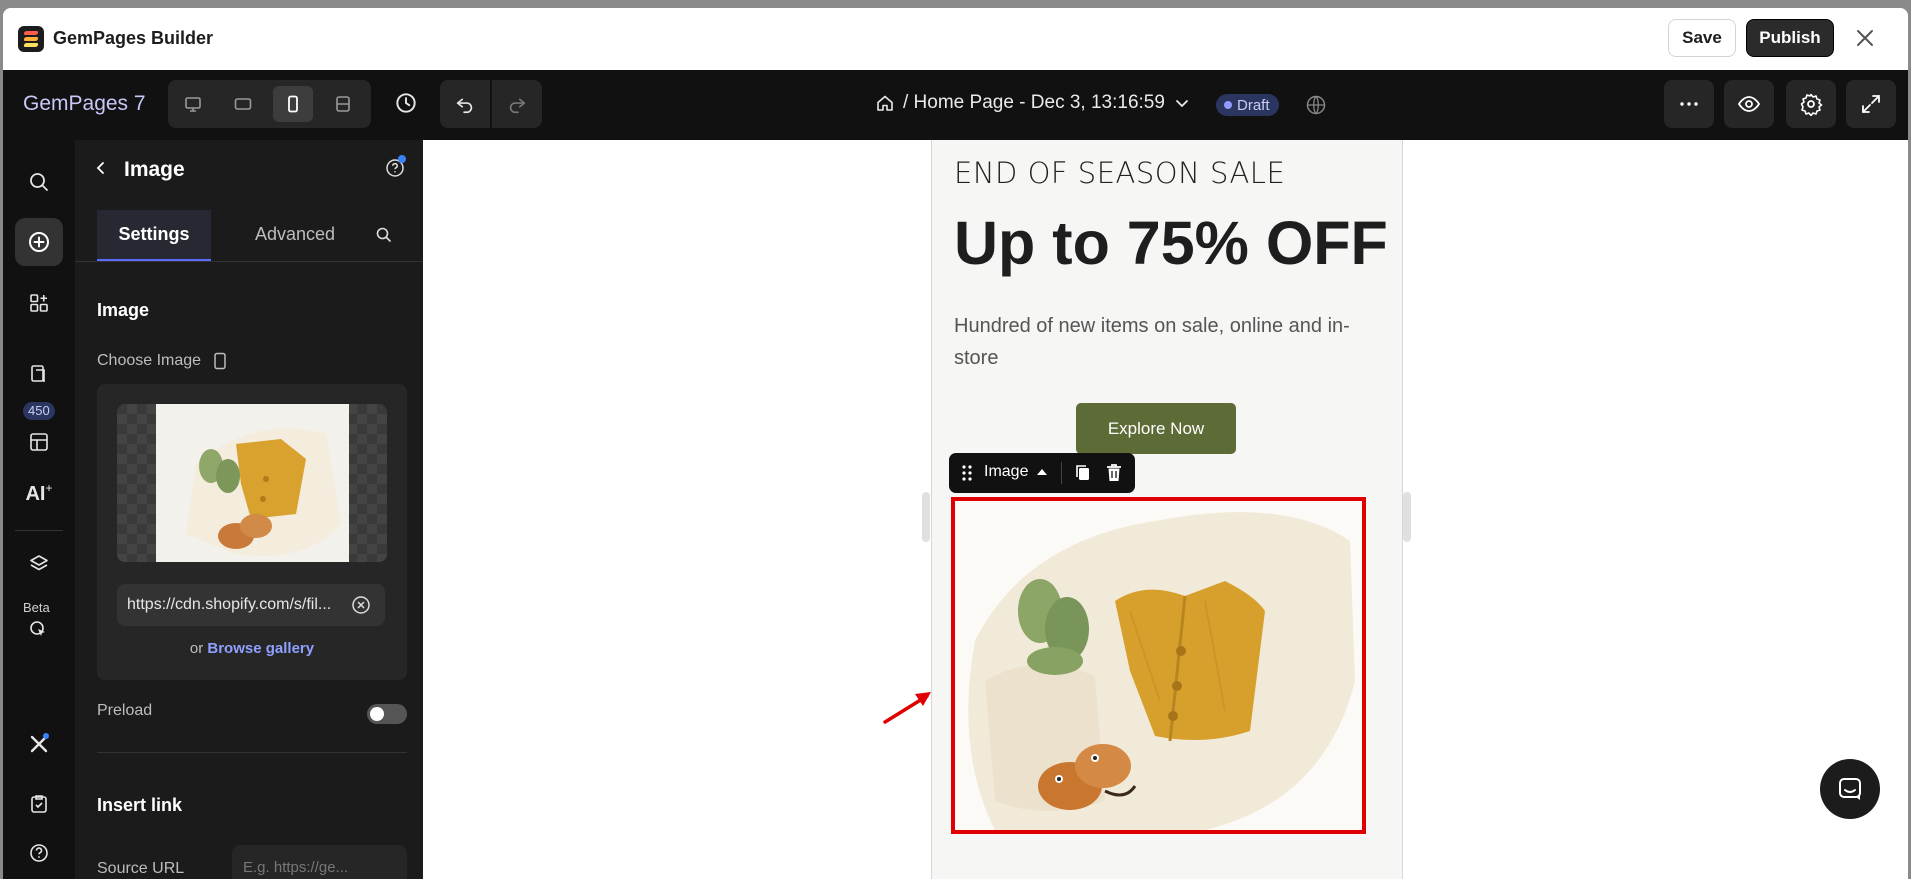  I want to click on help-center-icon, so click(39, 853).